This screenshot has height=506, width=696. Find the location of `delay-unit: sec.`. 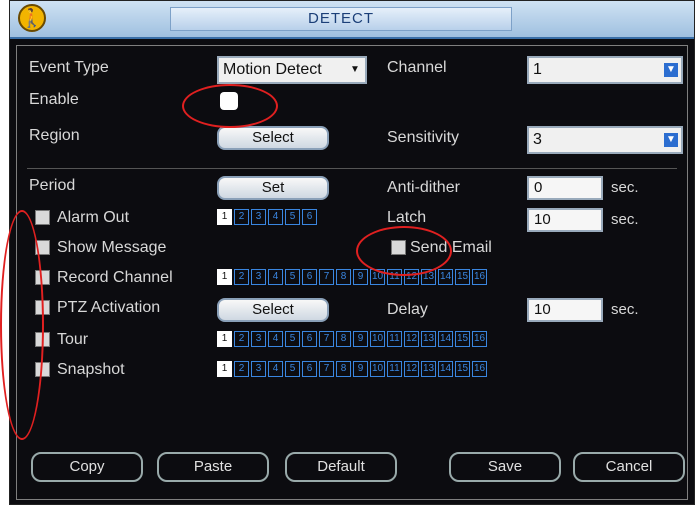

delay-unit: sec. is located at coordinates (625, 309).